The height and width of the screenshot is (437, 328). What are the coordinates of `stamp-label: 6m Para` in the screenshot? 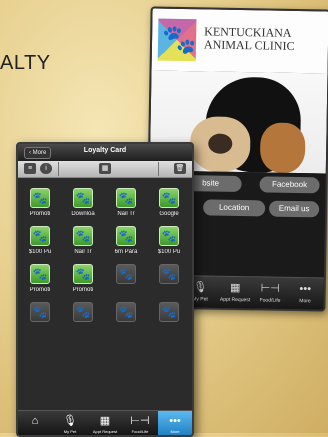 It's located at (126, 252).